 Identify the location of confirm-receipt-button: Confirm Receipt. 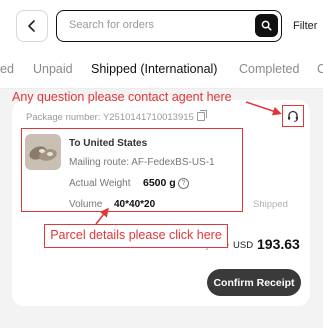
(254, 282).